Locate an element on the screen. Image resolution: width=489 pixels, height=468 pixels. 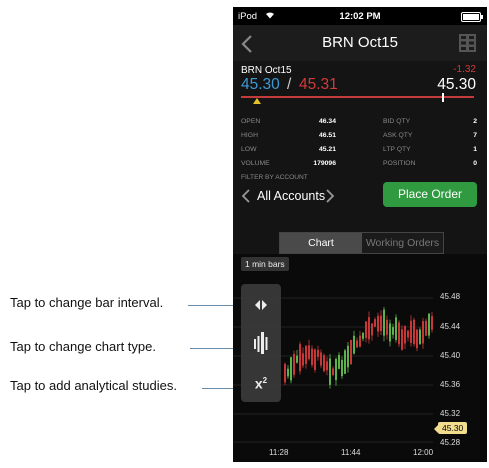
time-axis-label: 11:28 is located at coordinates (279, 452).